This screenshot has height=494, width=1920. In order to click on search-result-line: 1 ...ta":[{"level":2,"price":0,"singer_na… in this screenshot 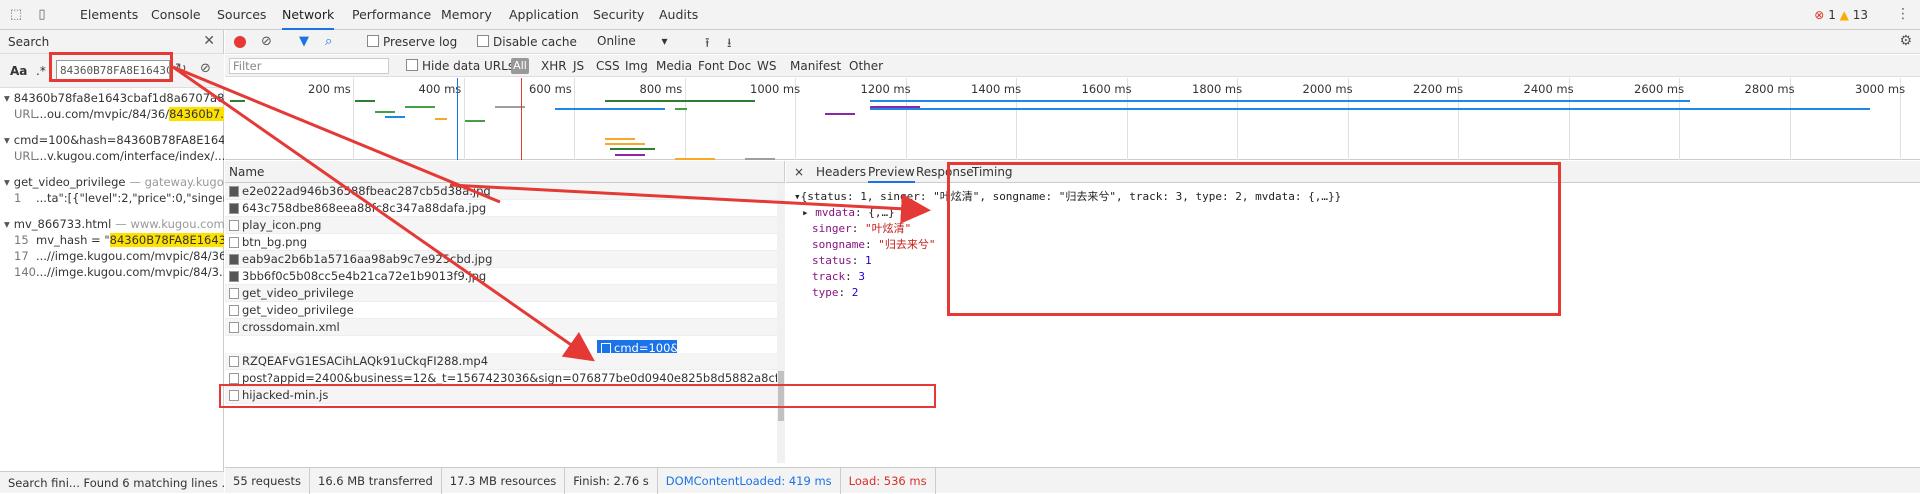, I will do `click(112, 198)`.